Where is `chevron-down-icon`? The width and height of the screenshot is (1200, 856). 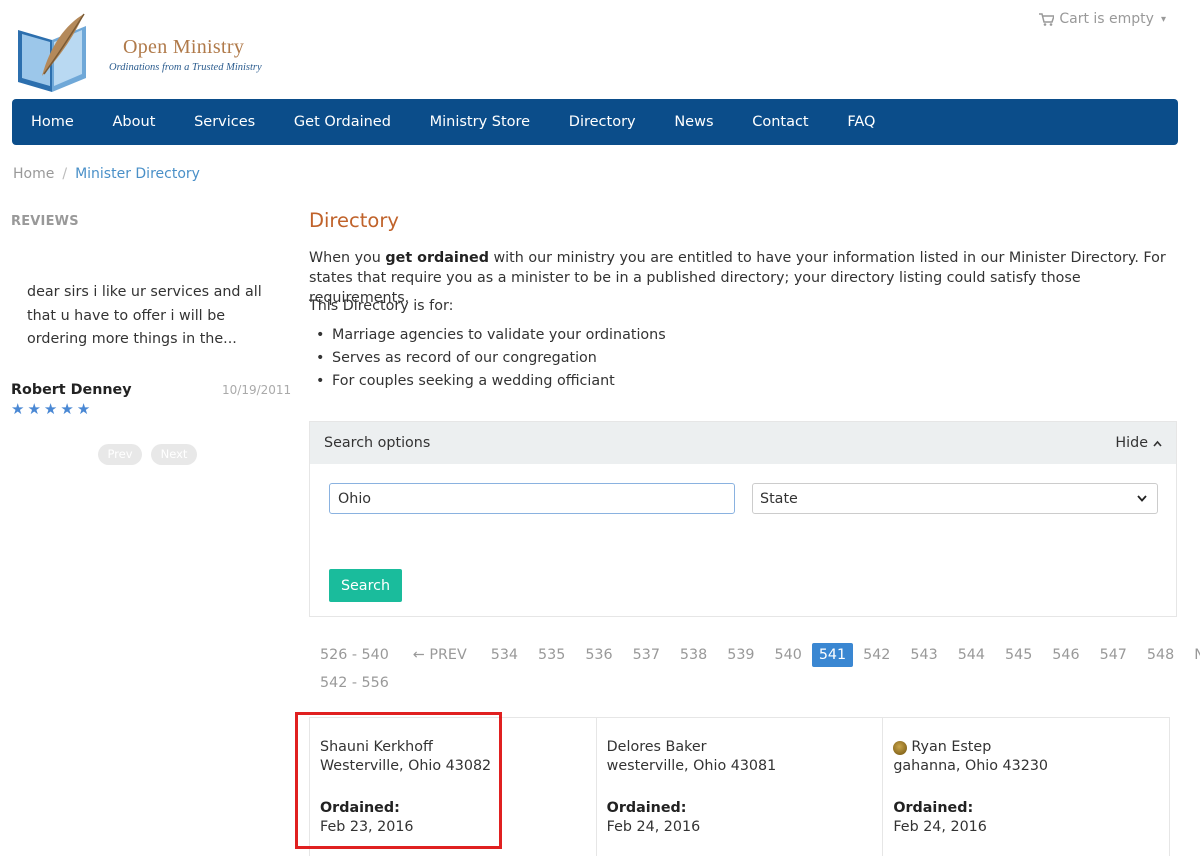
chevron-down-icon is located at coordinates (1142, 498).